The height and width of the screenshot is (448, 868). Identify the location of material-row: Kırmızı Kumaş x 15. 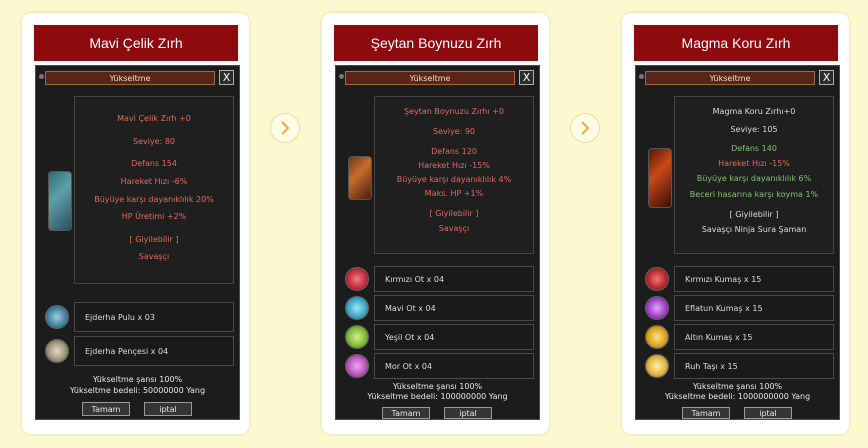
(739, 279).